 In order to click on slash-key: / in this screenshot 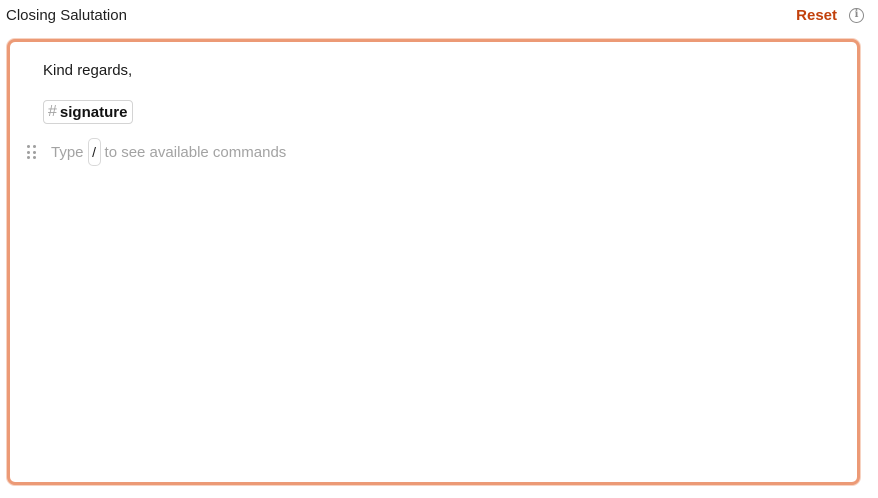, I will do `click(94, 152)`.